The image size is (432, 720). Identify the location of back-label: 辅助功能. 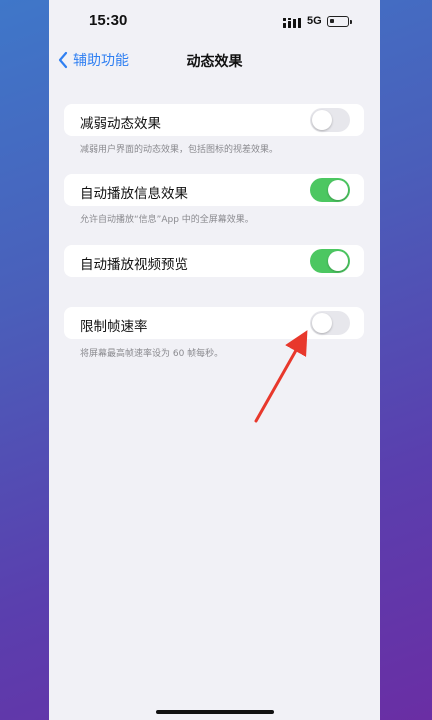
(101, 61).